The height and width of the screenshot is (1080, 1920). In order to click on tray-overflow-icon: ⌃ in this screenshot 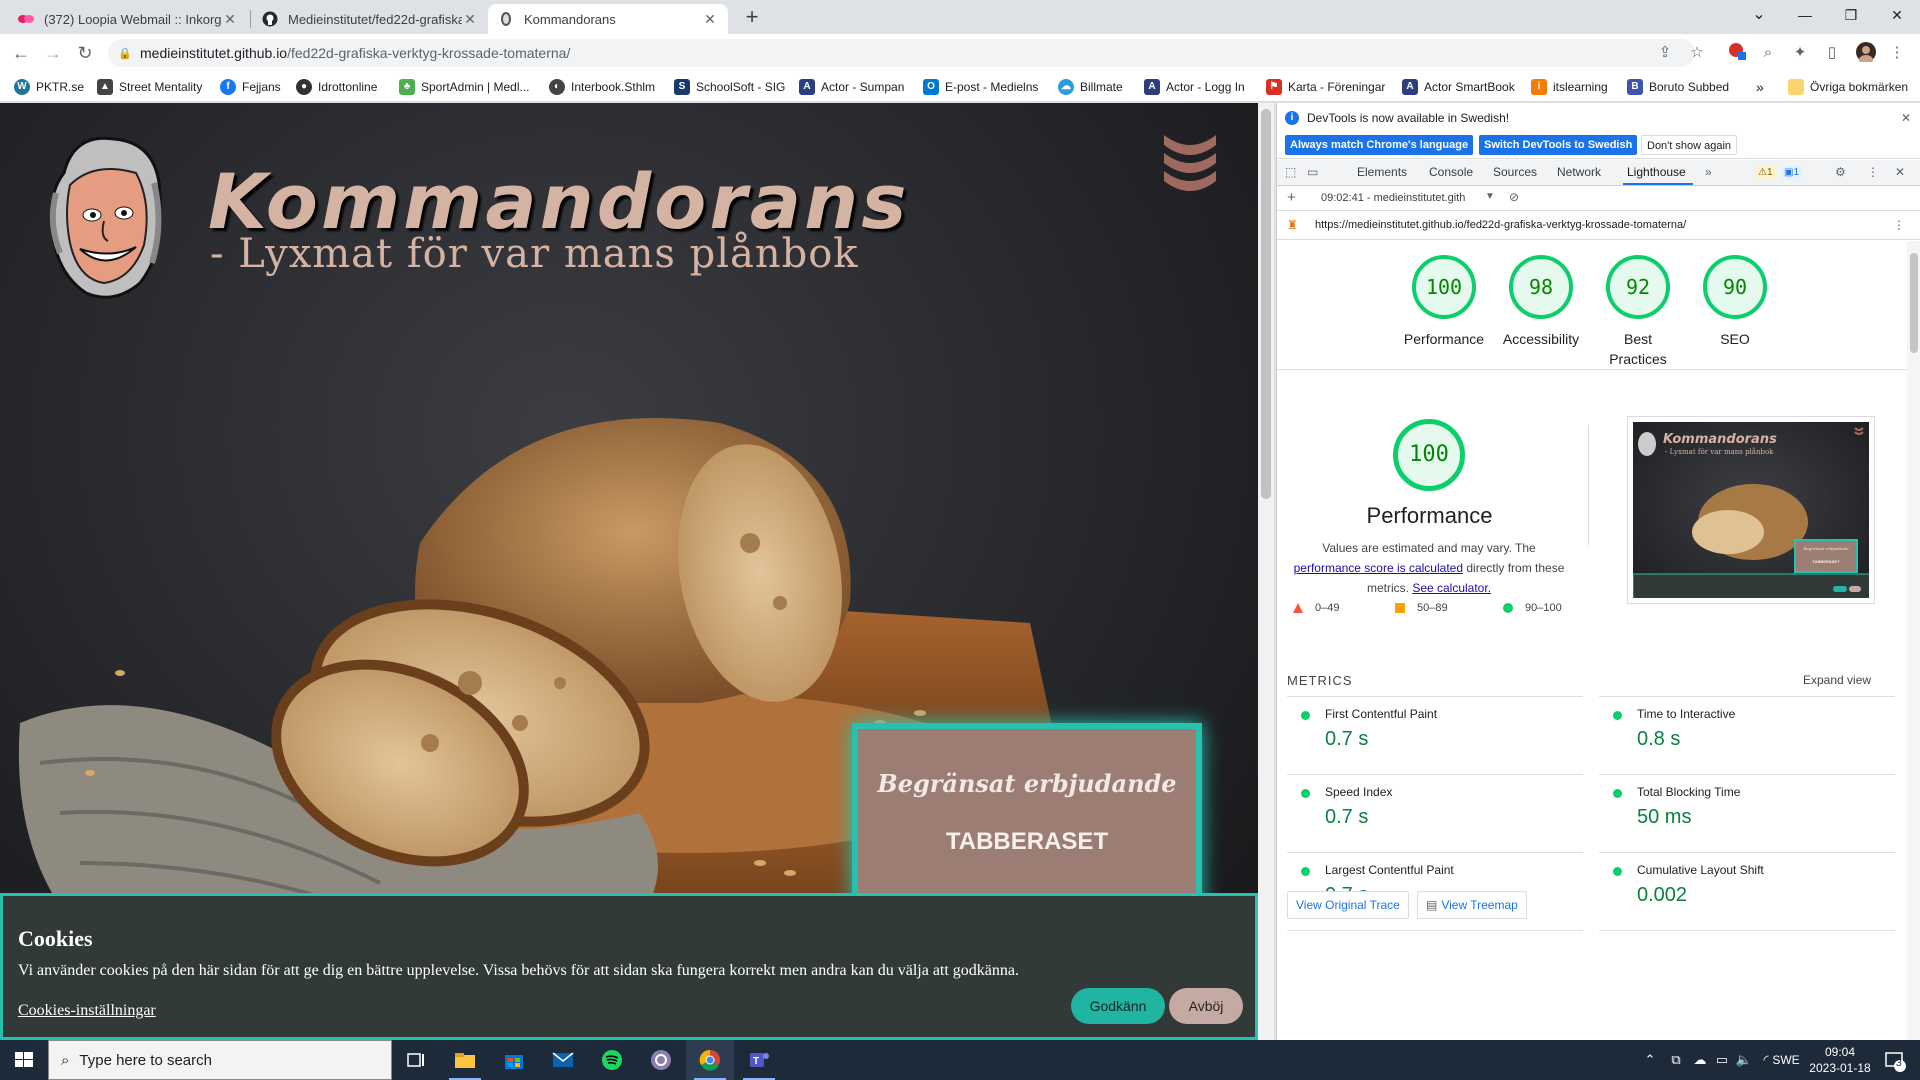, I will do `click(1650, 1060)`.